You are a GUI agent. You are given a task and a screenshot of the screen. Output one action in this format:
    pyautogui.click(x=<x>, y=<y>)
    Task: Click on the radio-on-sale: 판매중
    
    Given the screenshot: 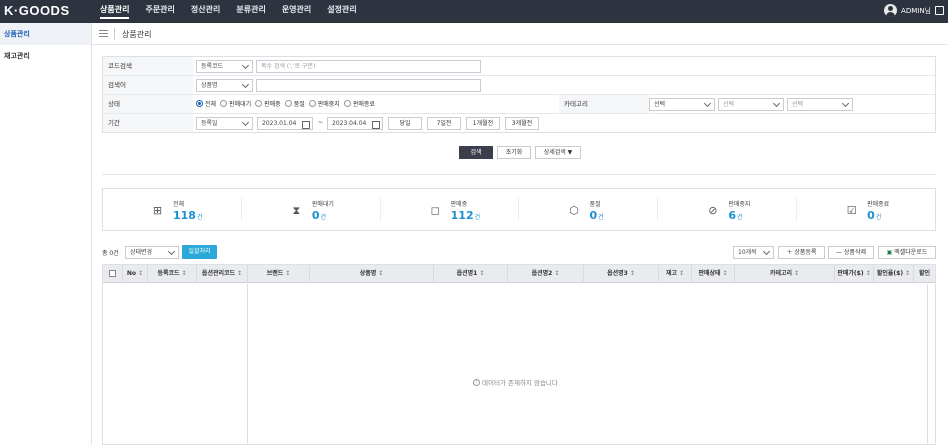 What is the action you would take?
    pyautogui.click(x=268, y=103)
    